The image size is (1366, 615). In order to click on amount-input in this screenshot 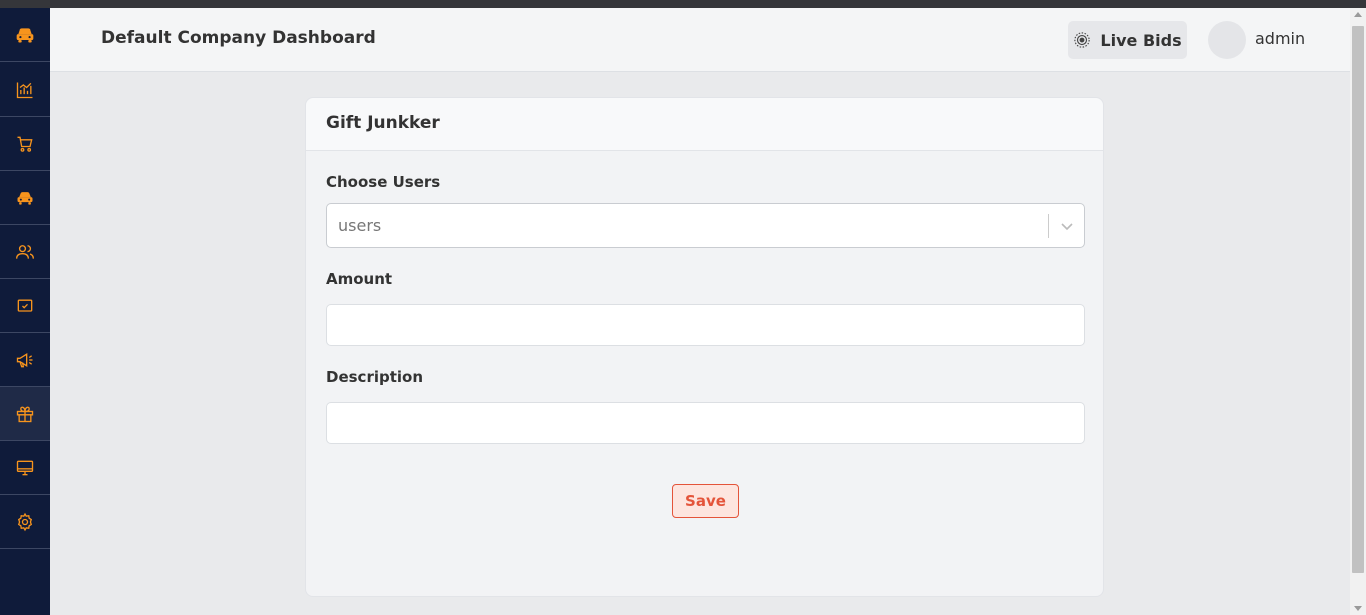, I will do `click(705, 325)`.